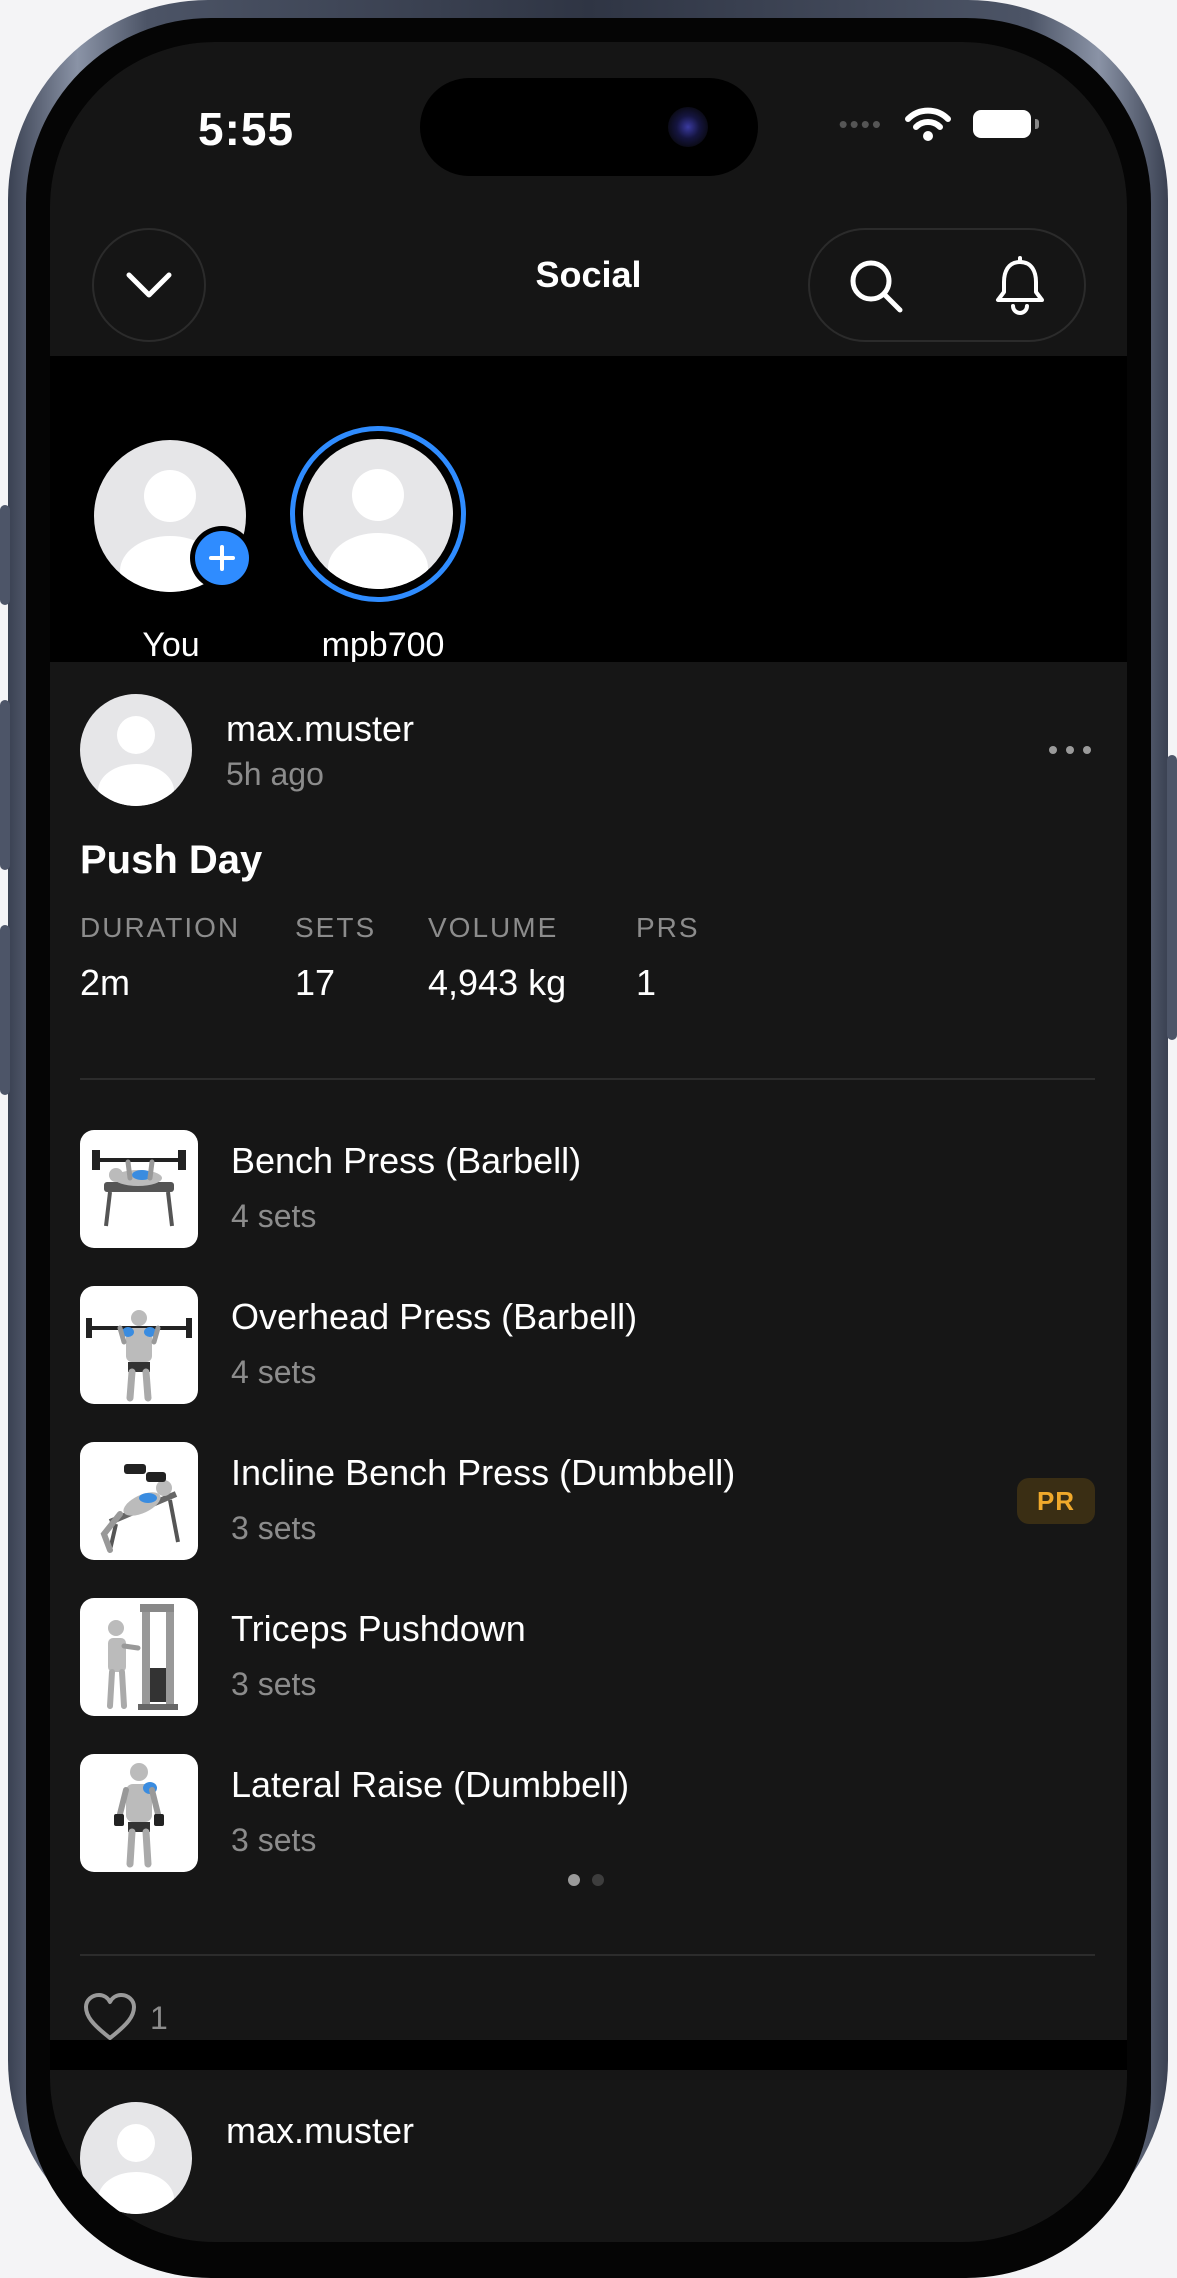 This screenshot has height=2278, width=1177. I want to click on app-header: Social, so click(588, 279).